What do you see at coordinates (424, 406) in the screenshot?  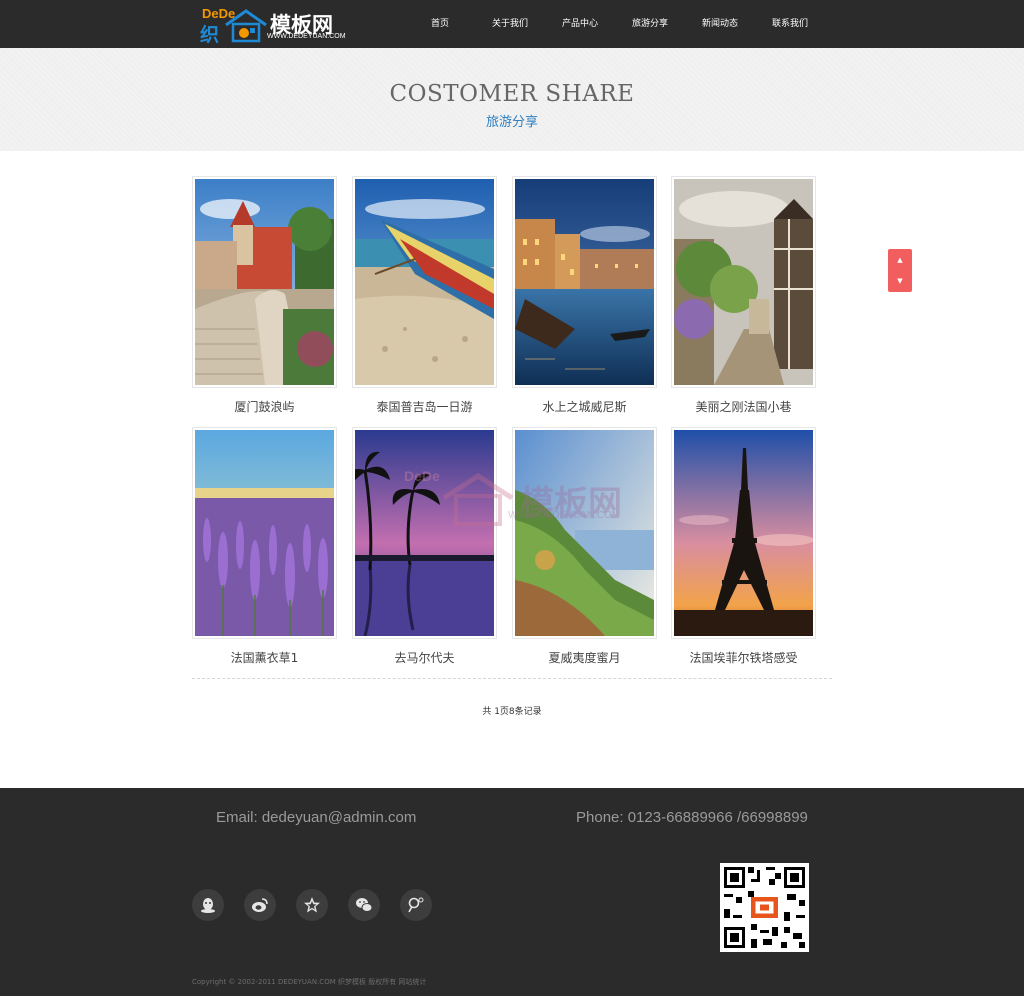 I see `gallery-item-caption: 泰国普吉岛一日游` at bounding box center [424, 406].